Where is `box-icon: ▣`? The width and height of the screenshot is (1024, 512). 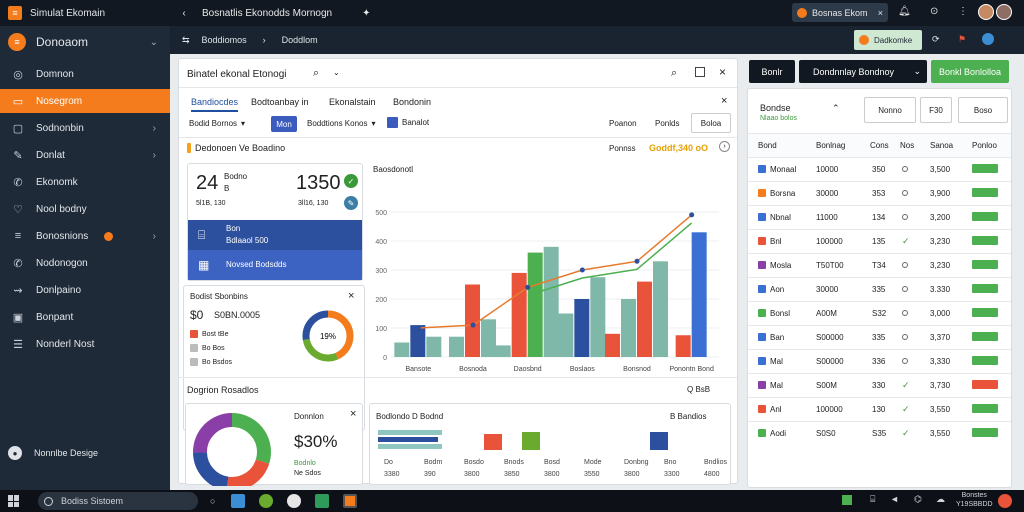 box-icon: ▣ is located at coordinates (18, 317).